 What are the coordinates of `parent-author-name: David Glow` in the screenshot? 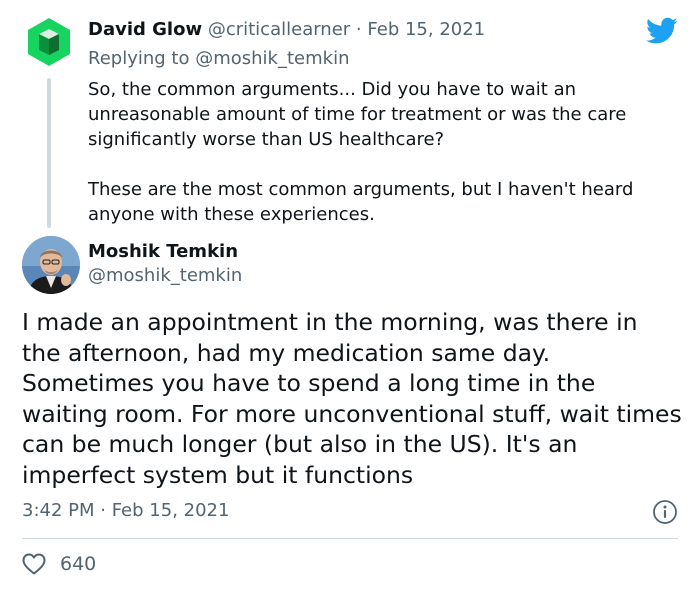 It's located at (145, 29).